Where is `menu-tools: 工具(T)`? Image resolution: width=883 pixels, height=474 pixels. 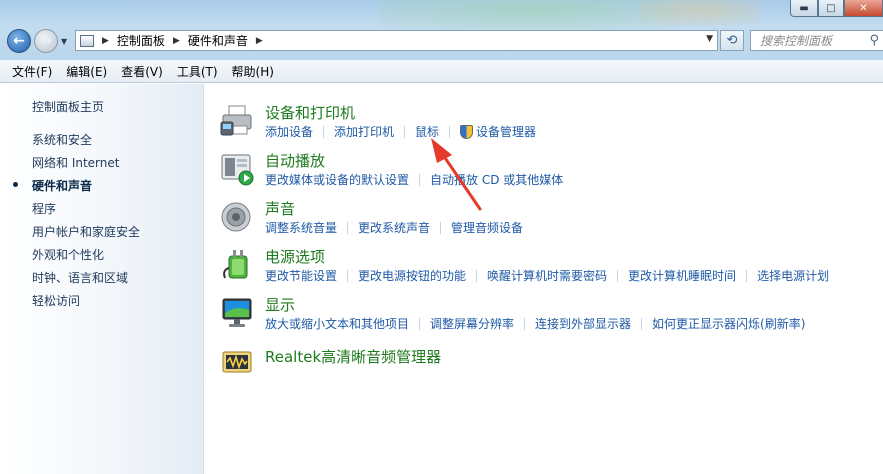 menu-tools: 工具(T) is located at coordinates (197, 71).